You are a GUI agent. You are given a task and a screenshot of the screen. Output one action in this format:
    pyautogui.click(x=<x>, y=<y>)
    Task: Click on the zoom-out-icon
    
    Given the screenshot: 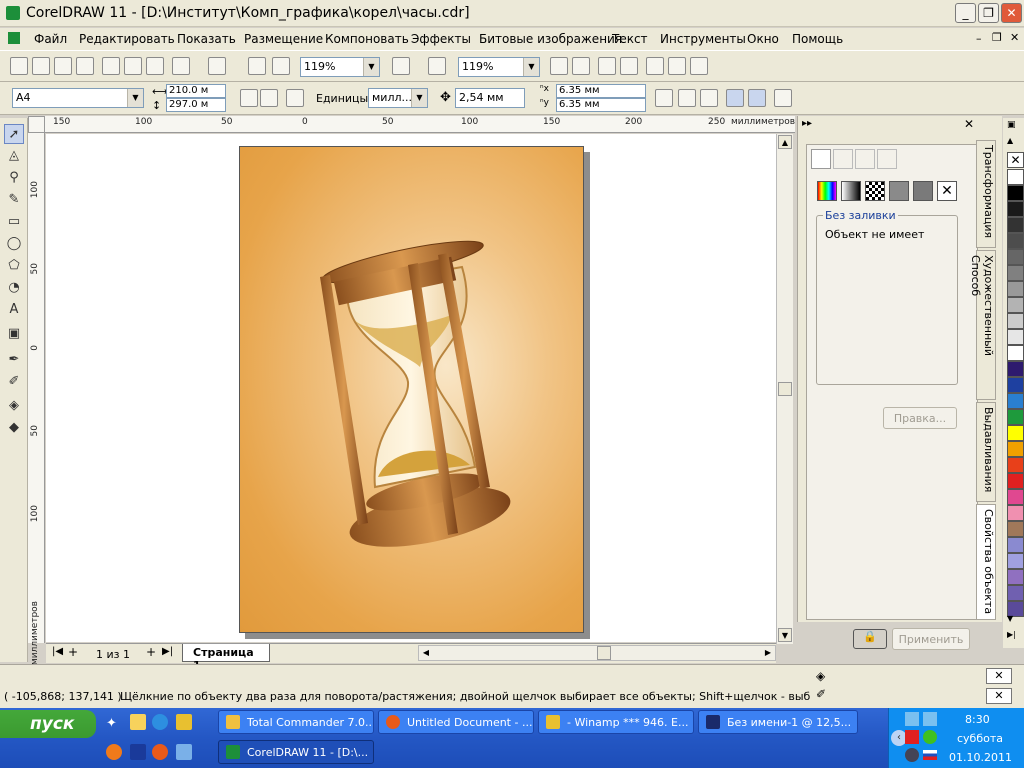 What is the action you would take?
    pyautogui.click(x=581, y=66)
    